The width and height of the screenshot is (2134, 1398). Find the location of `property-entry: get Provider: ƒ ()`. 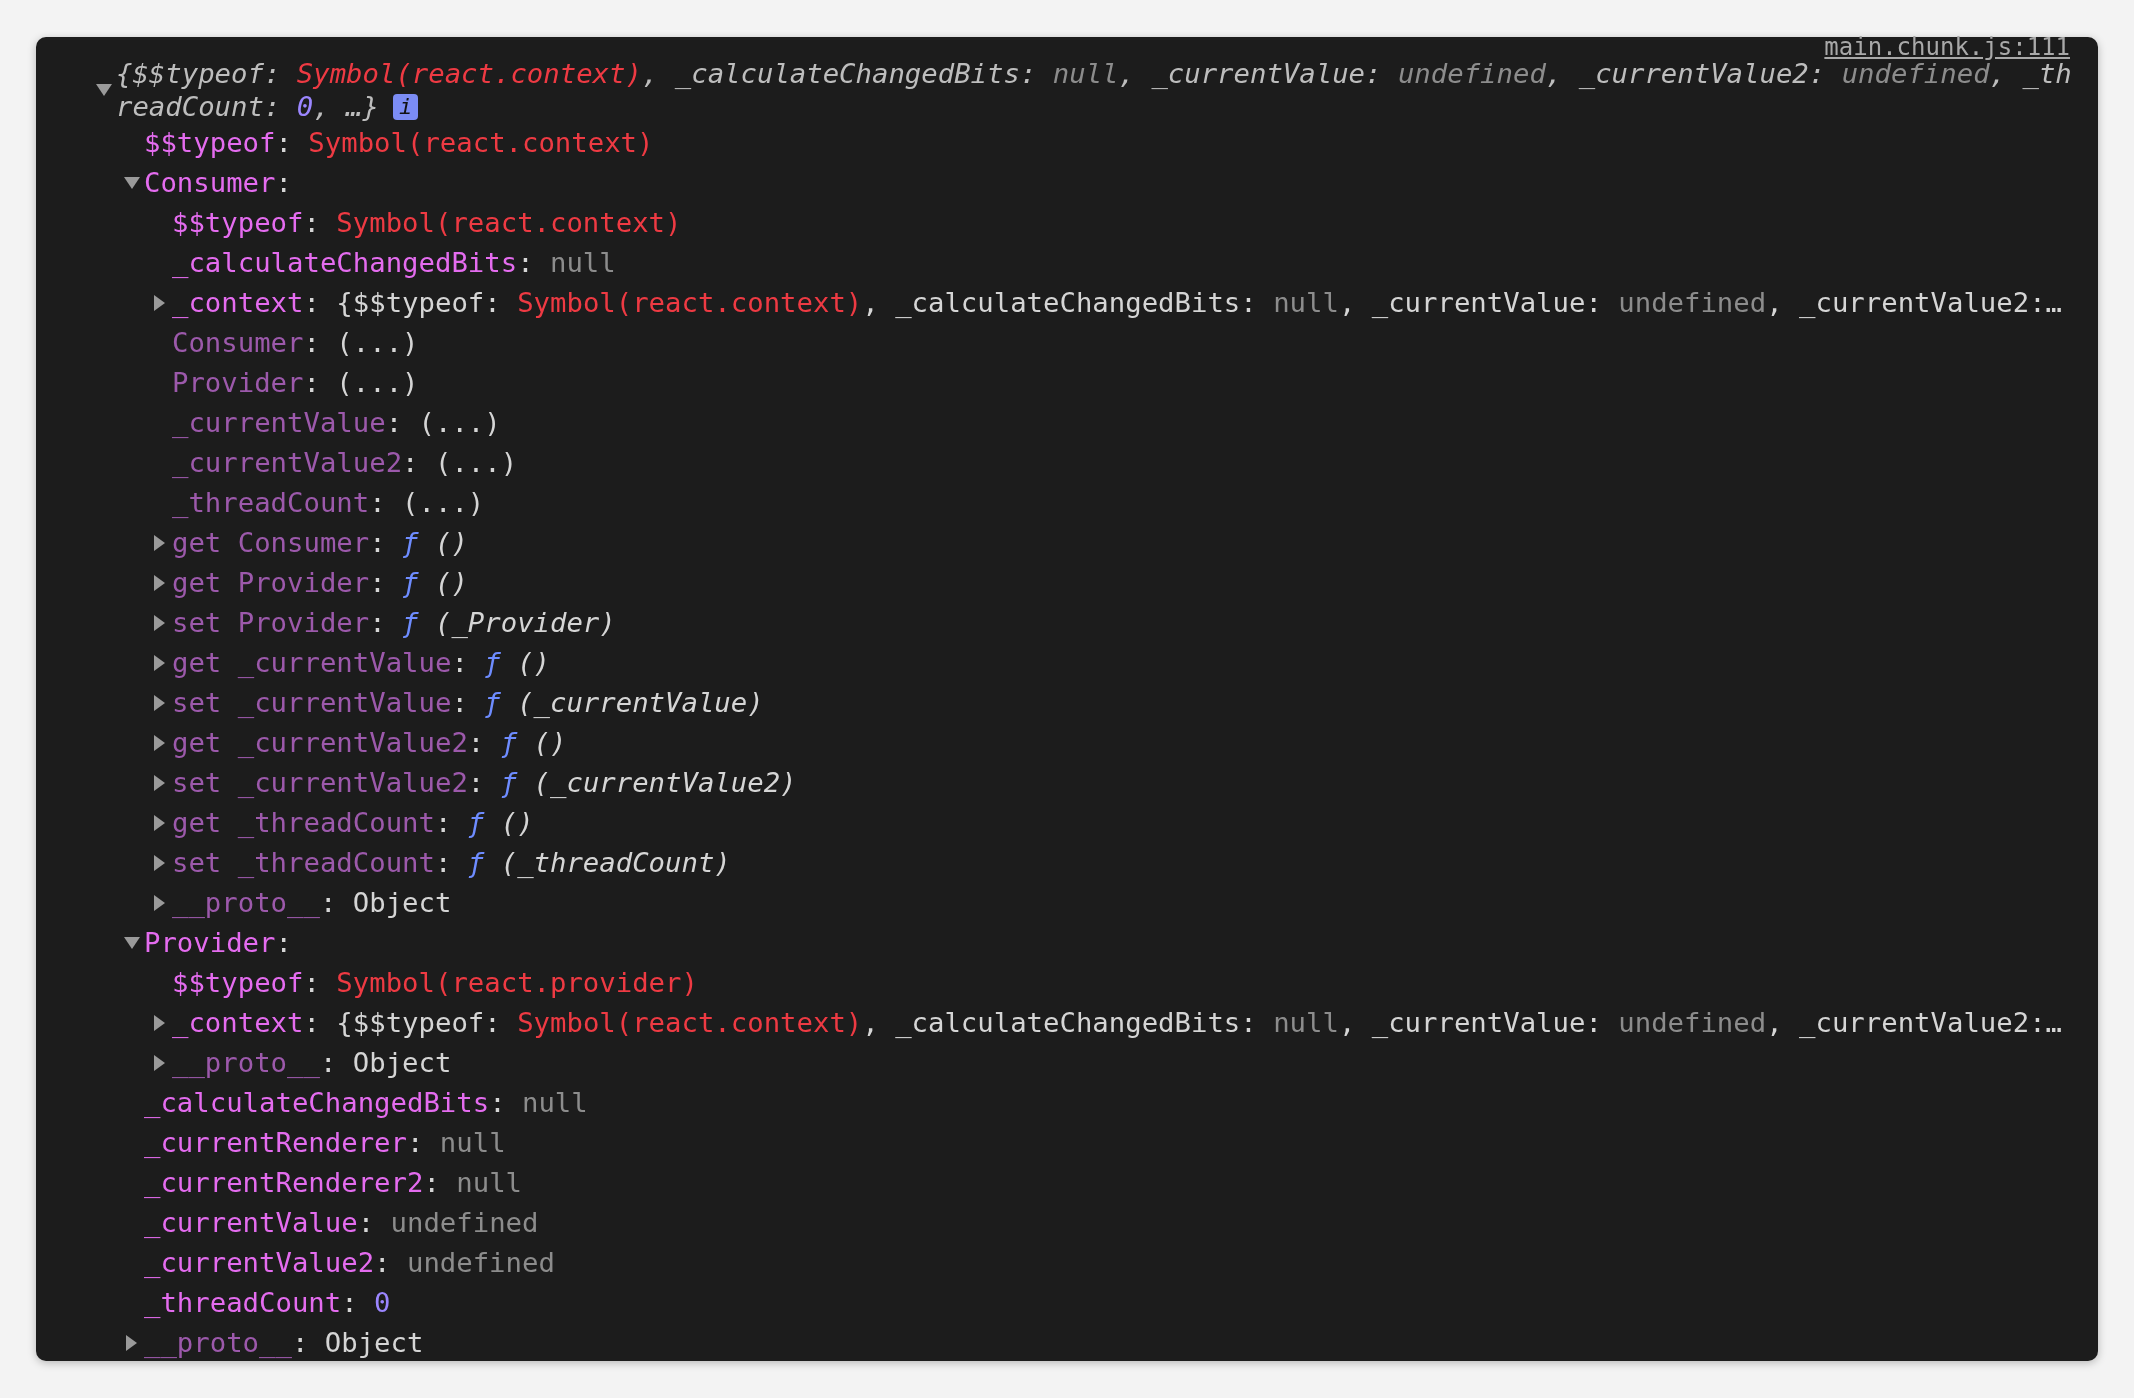

property-entry: get Provider: ƒ () is located at coordinates (320, 583).